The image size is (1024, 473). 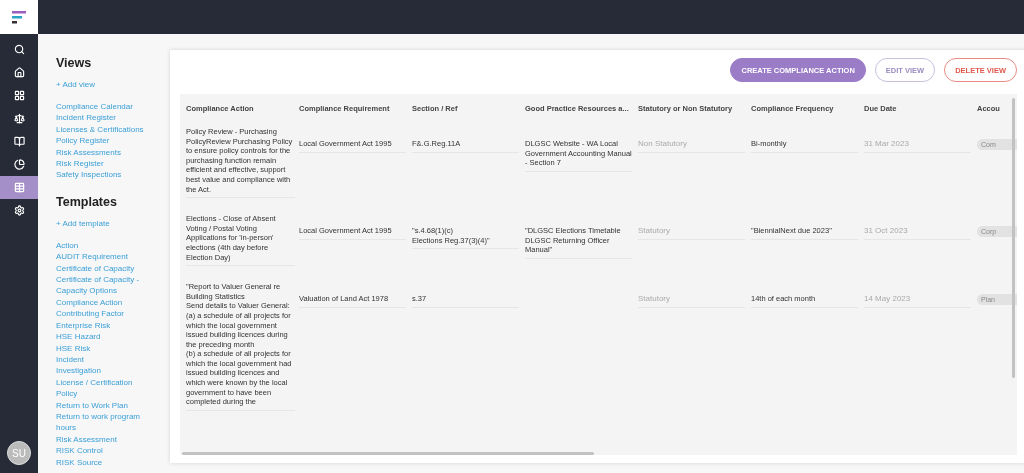 I want to click on view-link: Safety Inspections, so click(x=109, y=175).